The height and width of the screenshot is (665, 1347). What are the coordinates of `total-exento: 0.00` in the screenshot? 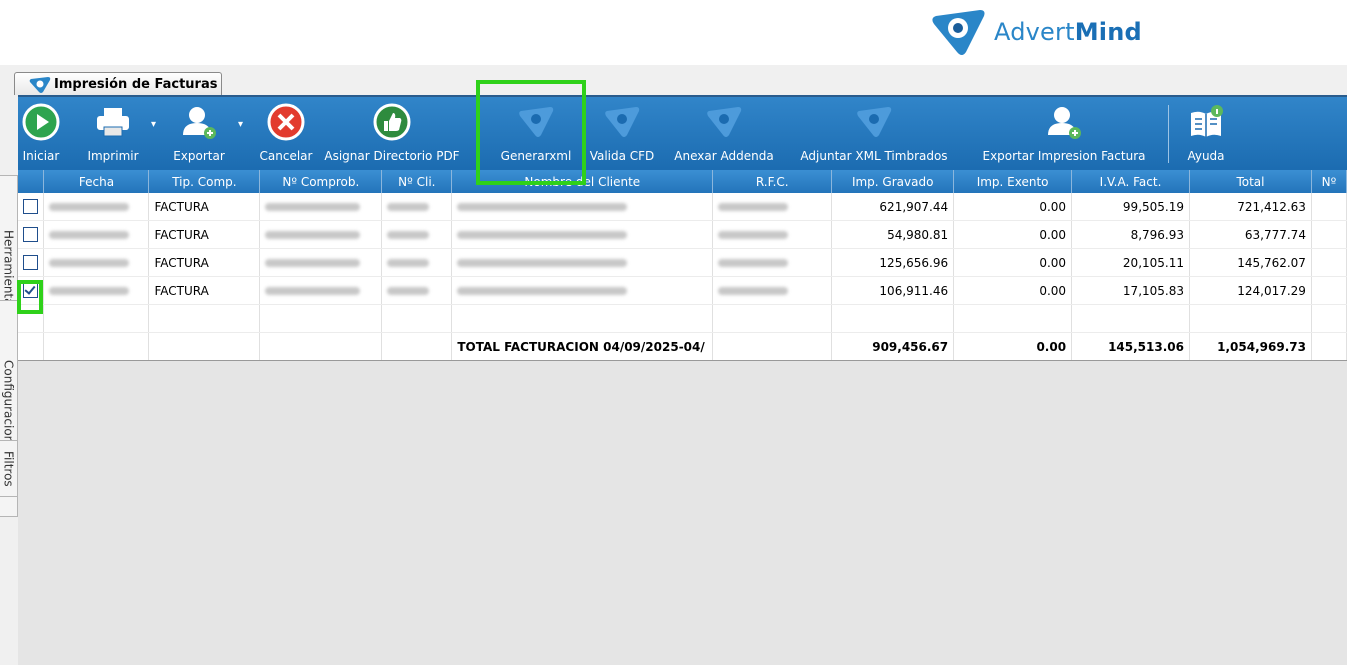 It's located at (1013, 346).